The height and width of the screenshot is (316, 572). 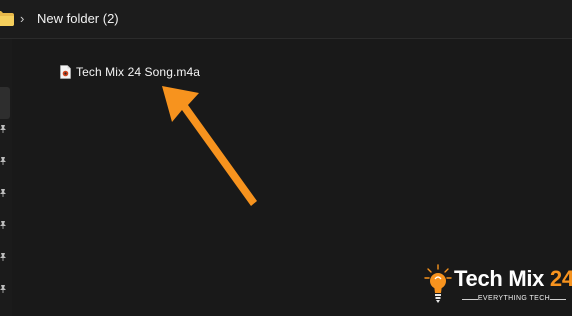 What do you see at coordinates (78, 18) in the screenshot?
I see `breadcrumb-current-folder: New folder (2)` at bounding box center [78, 18].